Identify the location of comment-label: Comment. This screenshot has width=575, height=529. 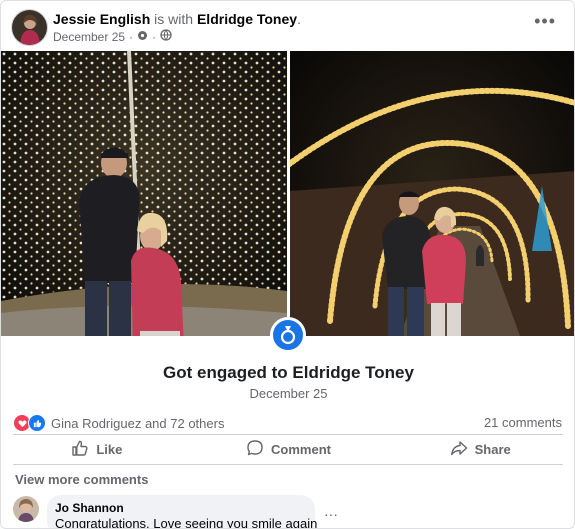
(301, 449).